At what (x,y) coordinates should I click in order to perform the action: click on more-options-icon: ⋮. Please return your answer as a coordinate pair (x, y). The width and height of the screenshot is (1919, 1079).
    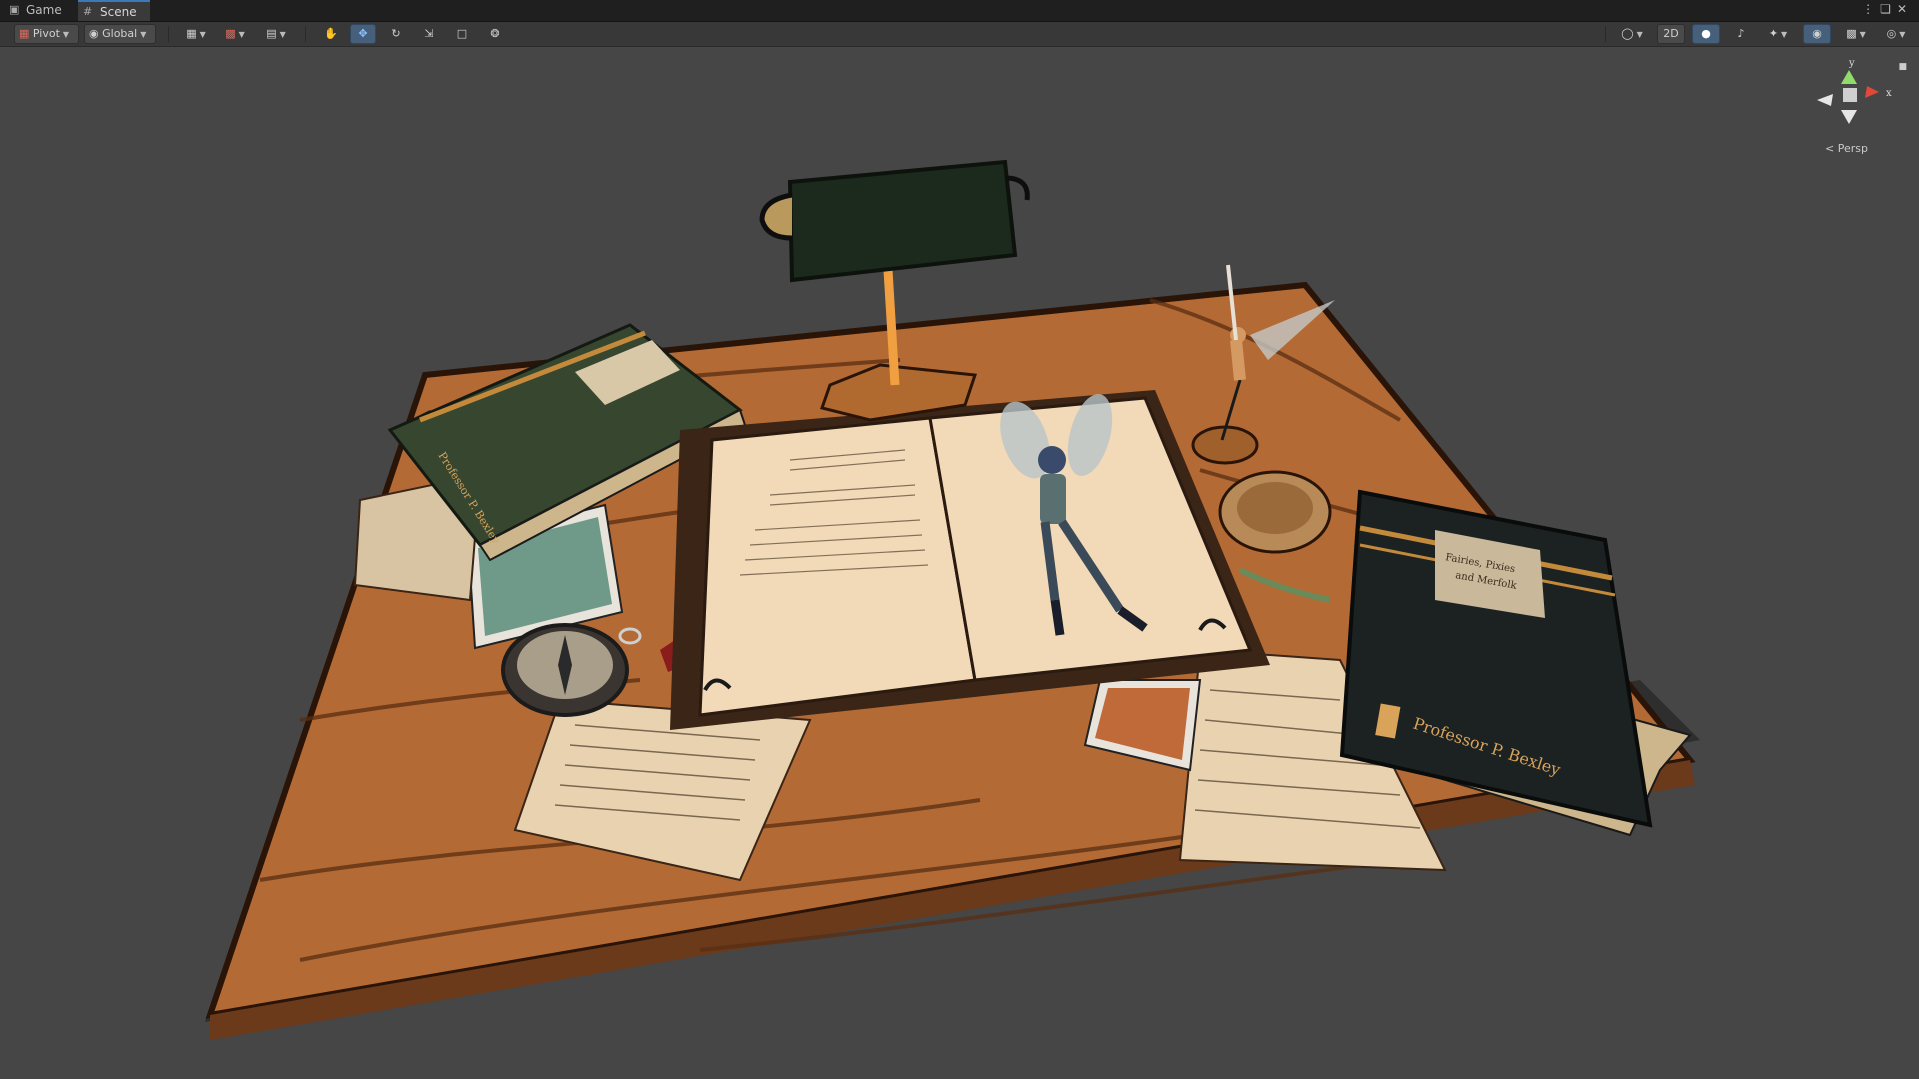
    Looking at the image, I should click on (1871, 9).